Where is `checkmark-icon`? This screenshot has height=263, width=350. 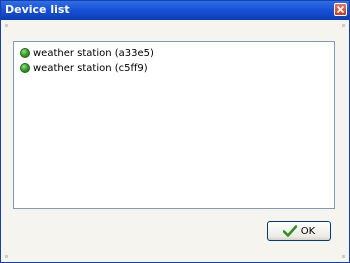
checkmark-icon is located at coordinates (290, 231).